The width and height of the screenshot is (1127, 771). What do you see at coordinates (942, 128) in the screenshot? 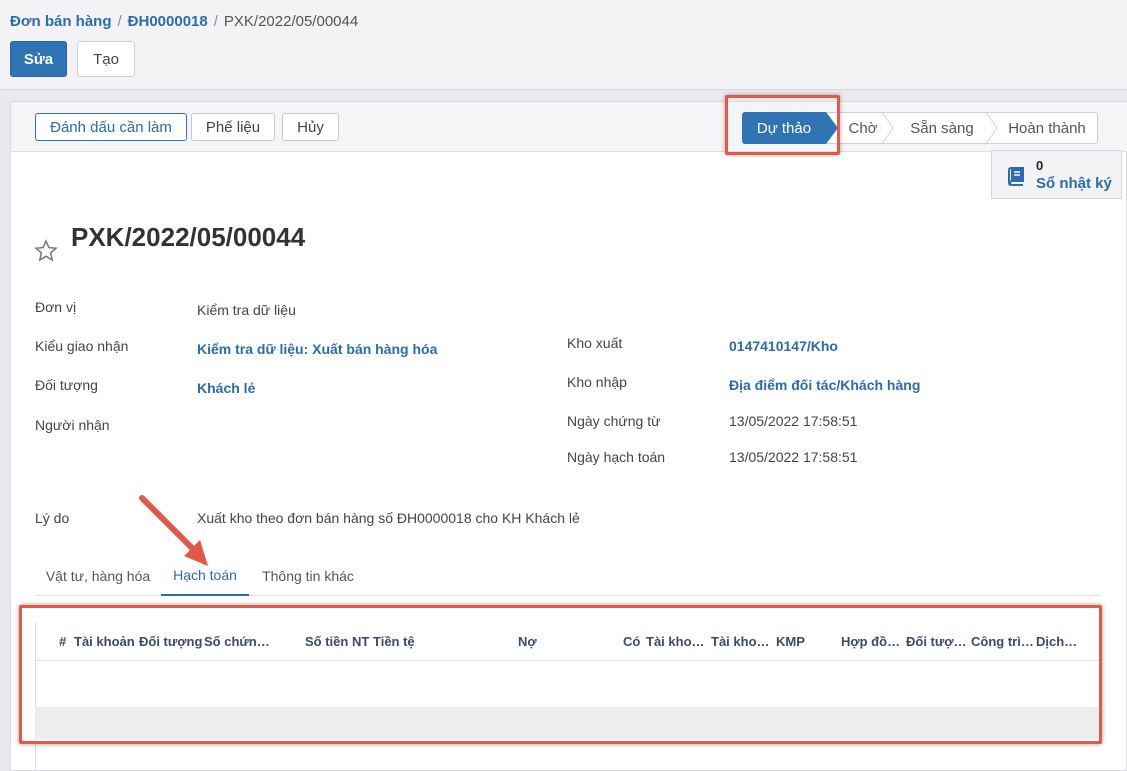
I see `stage-ready: Sẵn sàng` at bounding box center [942, 128].